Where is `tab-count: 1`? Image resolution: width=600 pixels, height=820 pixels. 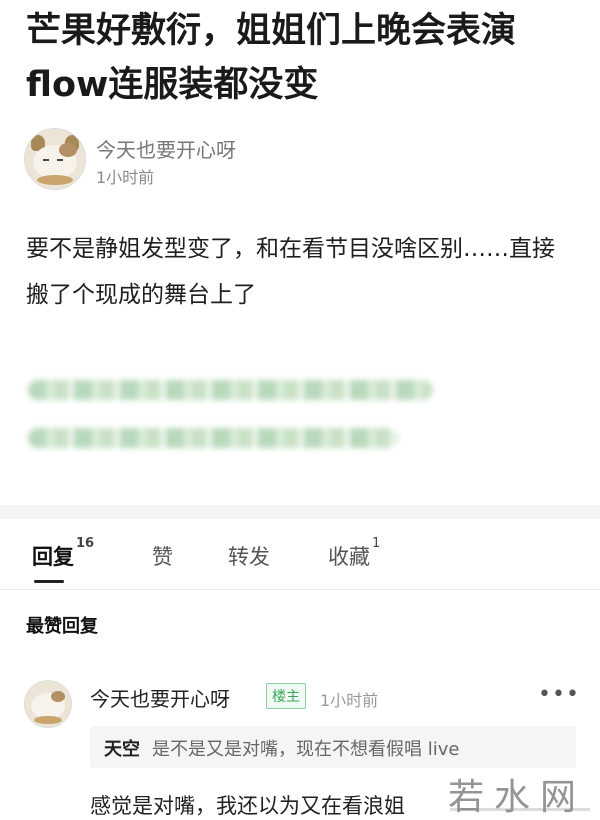
tab-count: 1 is located at coordinates (376, 543).